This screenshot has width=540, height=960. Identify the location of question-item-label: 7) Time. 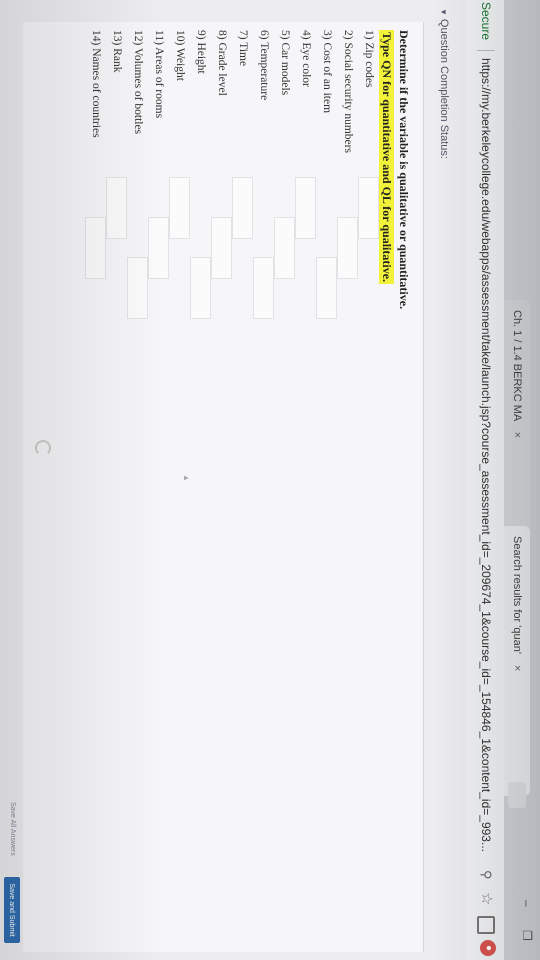
(243, 48).